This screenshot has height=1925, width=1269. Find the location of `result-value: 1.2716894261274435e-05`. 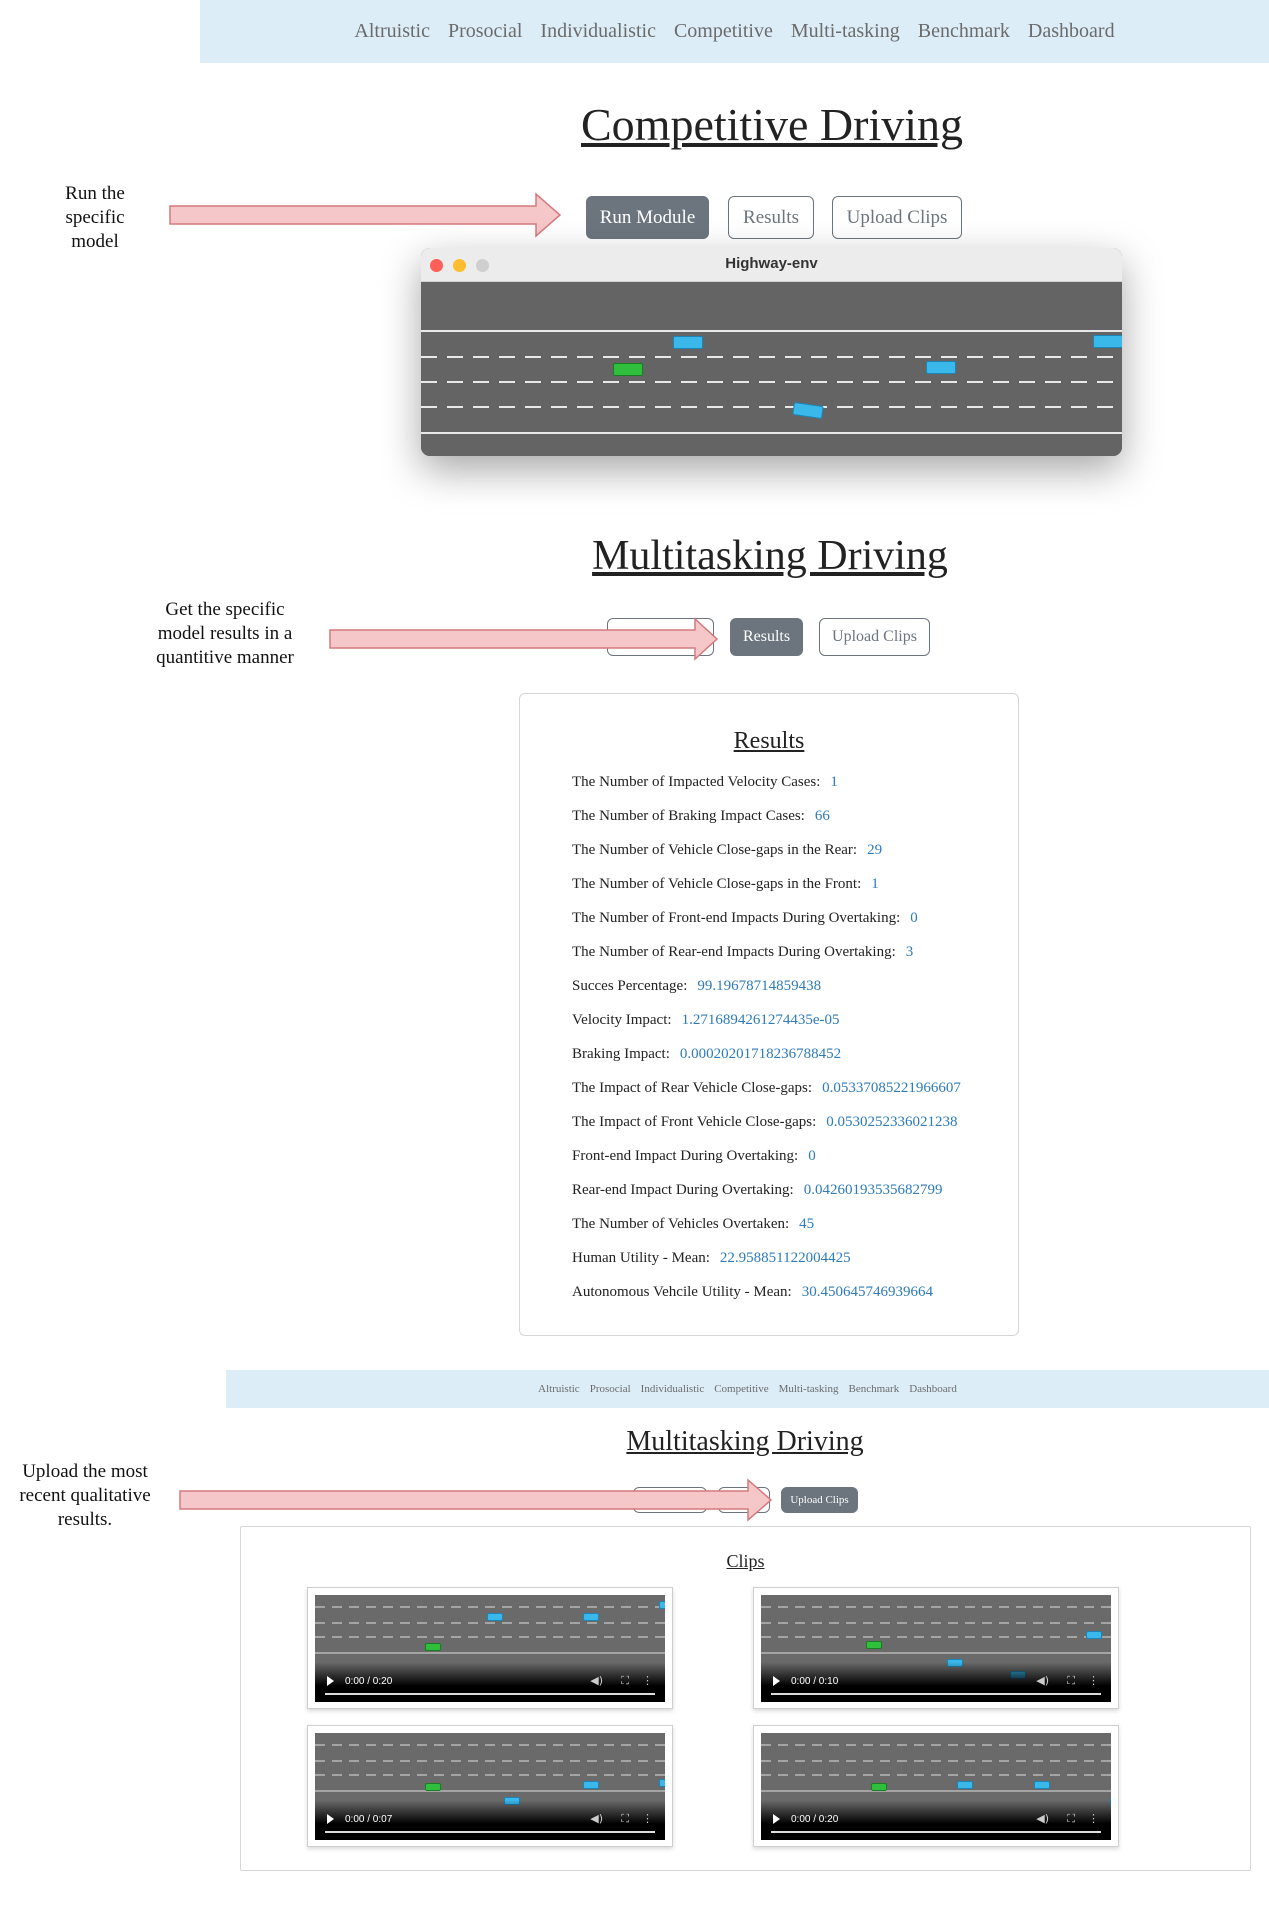

result-value: 1.2716894261274435e-05 is located at coordinates (760, 1020).